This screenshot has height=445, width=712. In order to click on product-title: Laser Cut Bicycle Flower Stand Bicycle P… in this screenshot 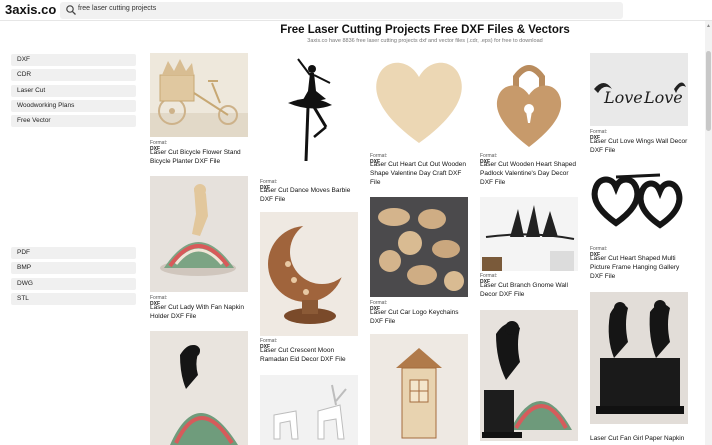, I will do `click(199, 157)`.